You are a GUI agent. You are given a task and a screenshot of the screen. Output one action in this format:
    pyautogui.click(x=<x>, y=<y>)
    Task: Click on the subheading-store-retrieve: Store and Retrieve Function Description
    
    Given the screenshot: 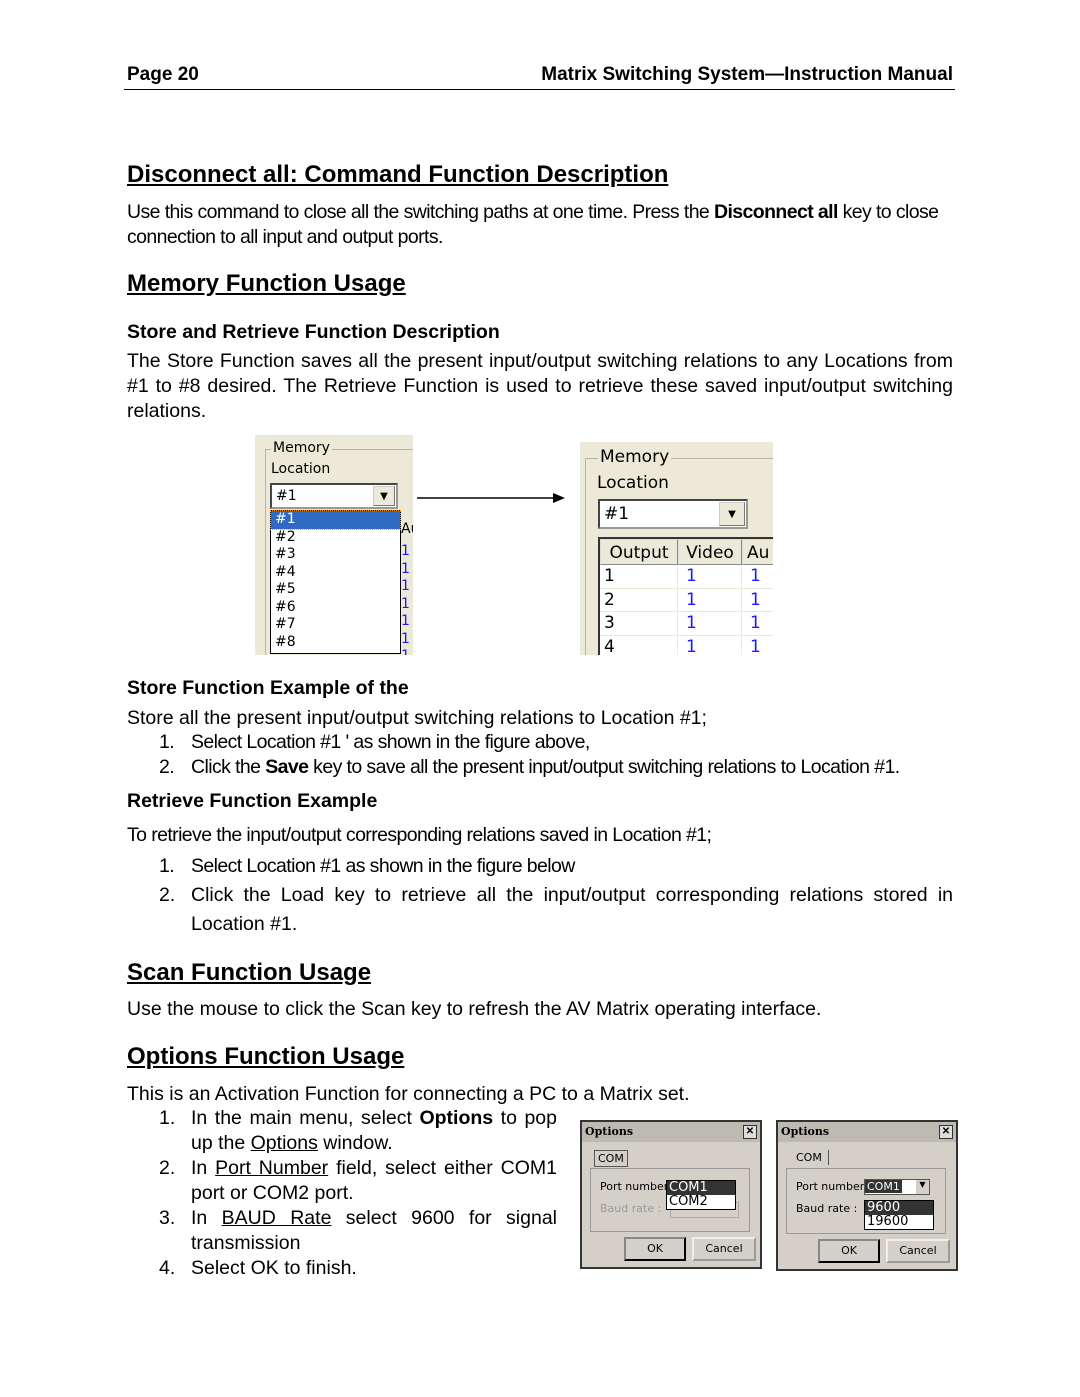 What is the action you would take?
    pyautogui.click(x=313, y=332)
    